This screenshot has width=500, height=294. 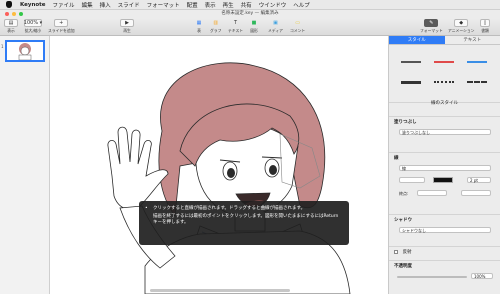 I want to click on menu-window: ウインドウ, so click(x=273, y=5).